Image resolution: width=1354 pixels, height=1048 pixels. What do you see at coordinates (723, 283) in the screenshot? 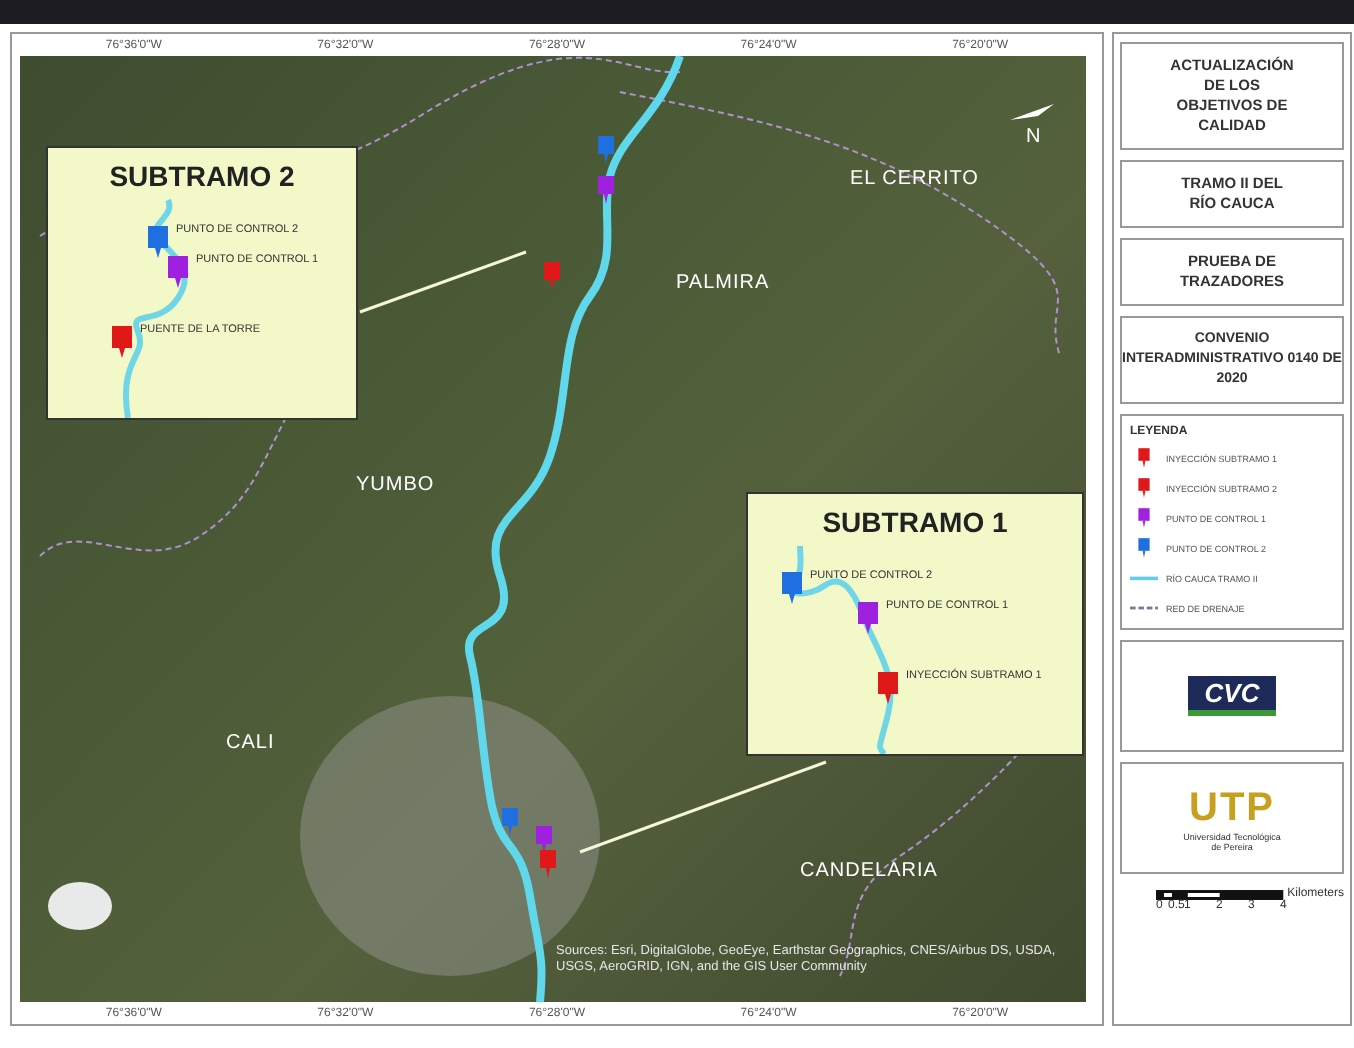
I see `place-label: PALMIRA` at bounding box center [723, 283].